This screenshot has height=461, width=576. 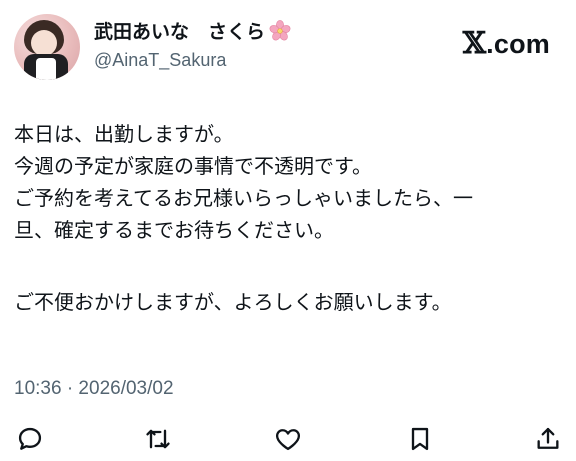 I want to click on avatar-apron, so click(x=46, y=69).